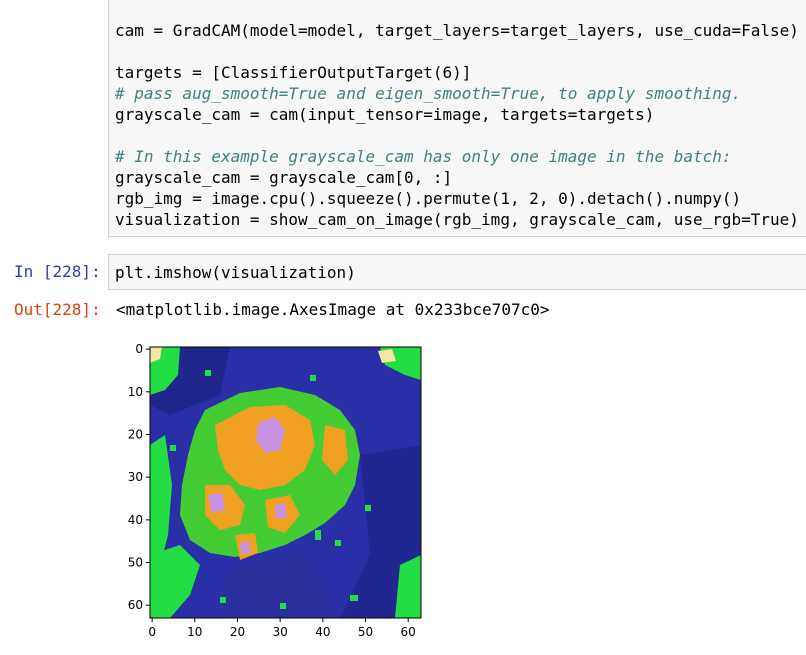 The image size is (806, 655). Describe the element at coordinates (57, 271) in the screenshot. I see `input-prompt: In [228]:` at that location.